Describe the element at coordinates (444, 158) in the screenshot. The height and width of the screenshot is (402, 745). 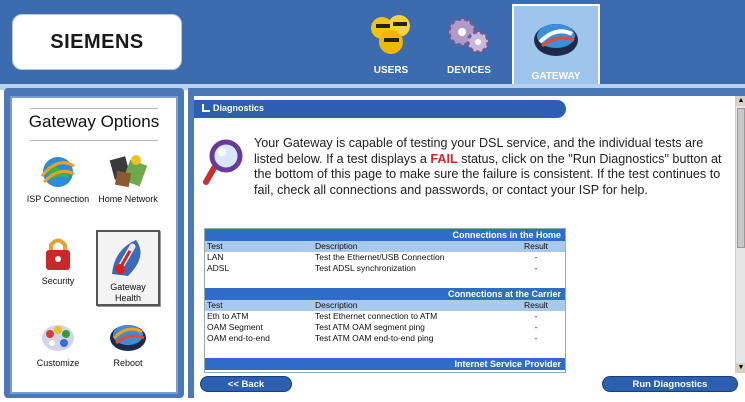
I see `fail-keyword: FAIL` at that location.